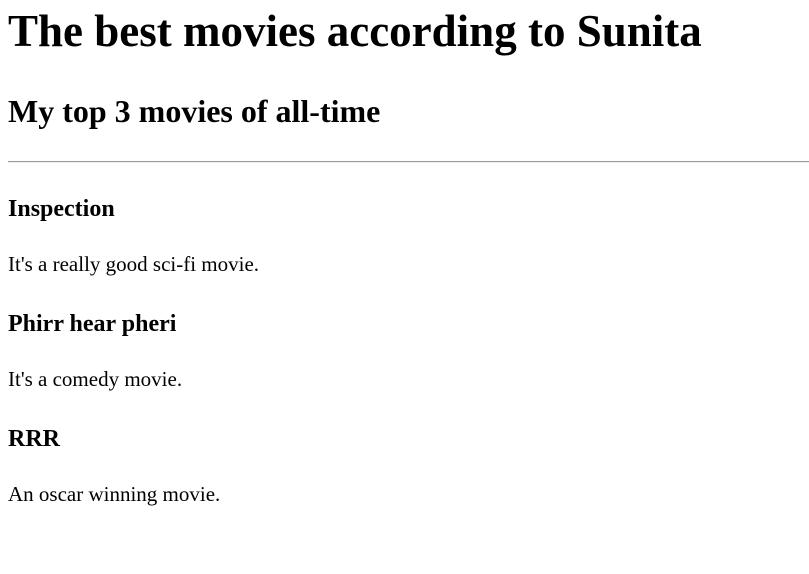 The image size is (809, 574). What do you see at coordinates (134, 264) in the screenshot?
I see `movie-description: It's a really good sci-fi movie.` at bounding box center [134, 264].